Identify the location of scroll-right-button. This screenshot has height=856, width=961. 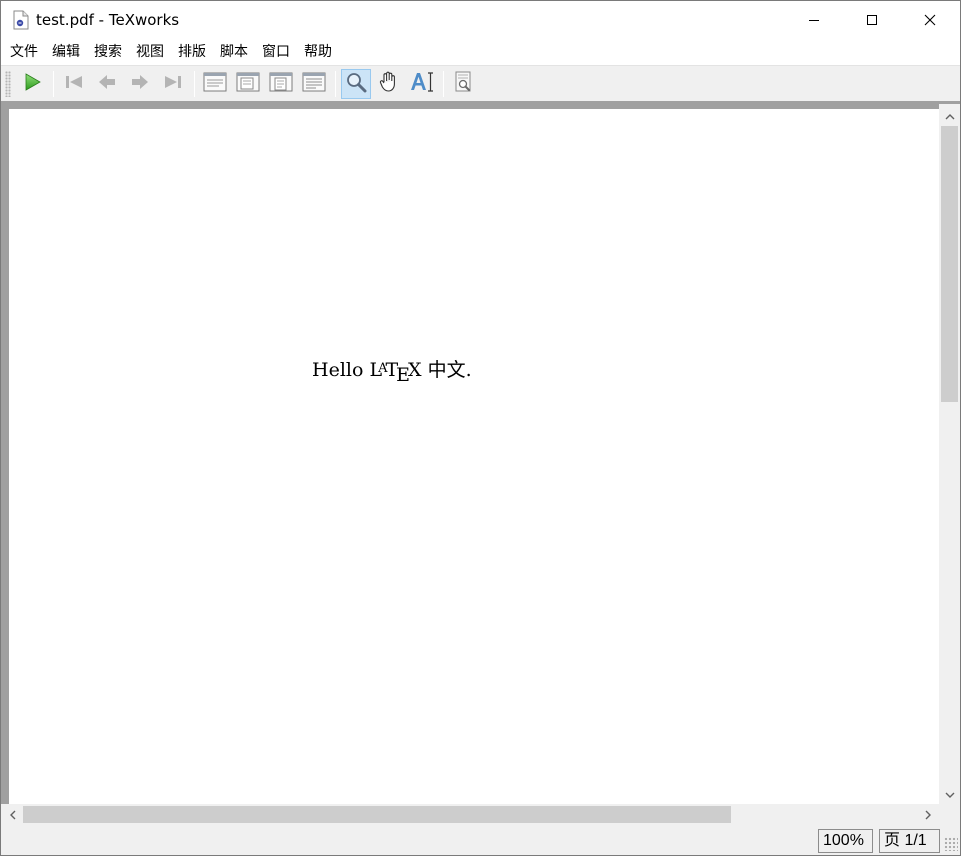
(927, 814).